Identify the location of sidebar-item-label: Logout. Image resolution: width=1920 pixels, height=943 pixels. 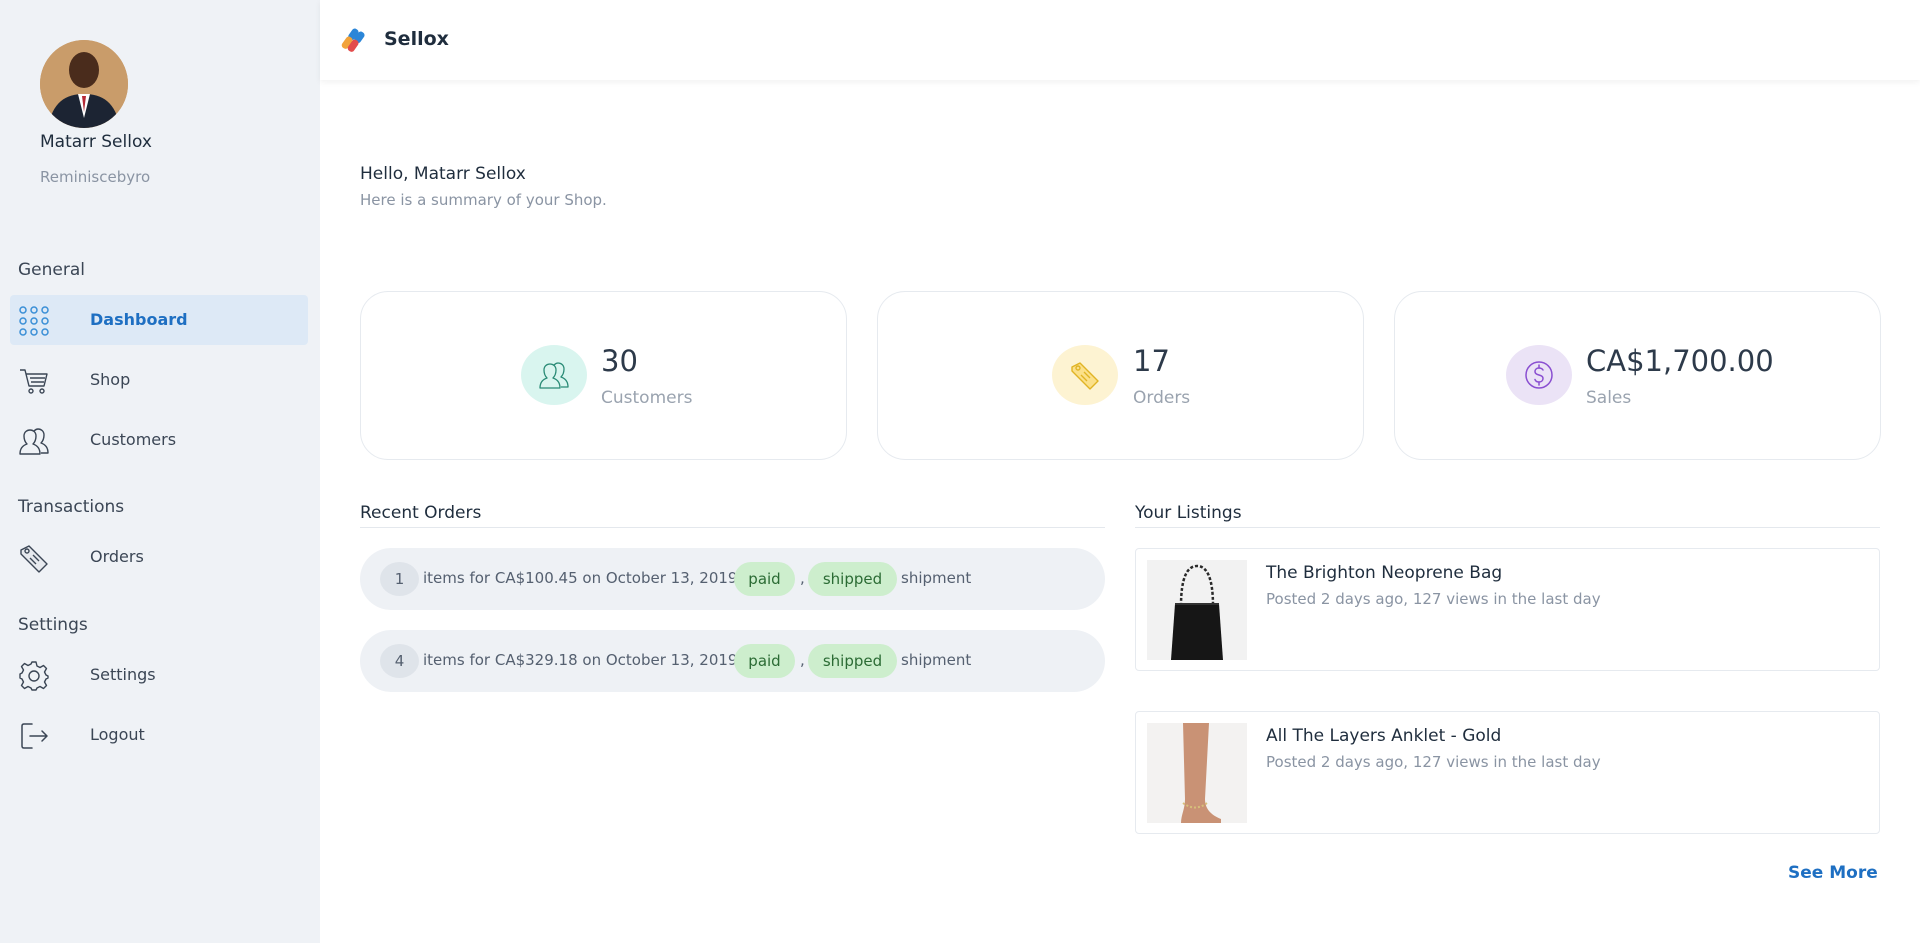
(117, 734).